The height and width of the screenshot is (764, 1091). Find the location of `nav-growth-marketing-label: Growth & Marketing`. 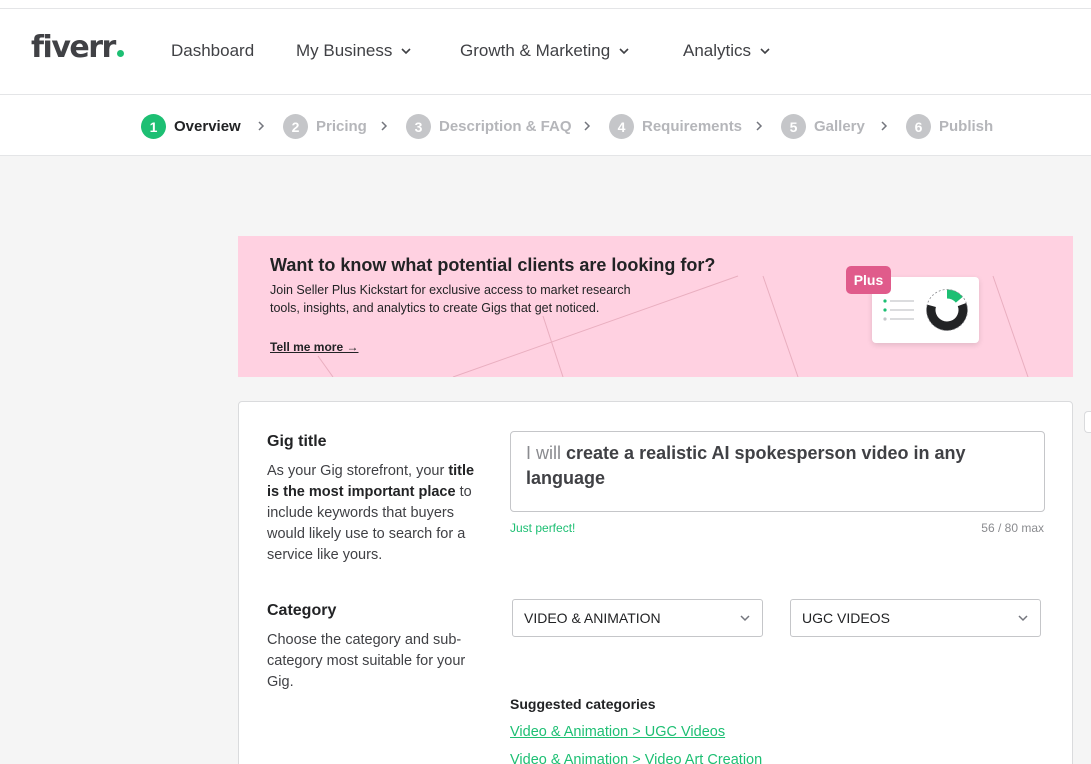

nav-growth-marketing-label: Growth & Marketing is located at coordinates (535, 50).